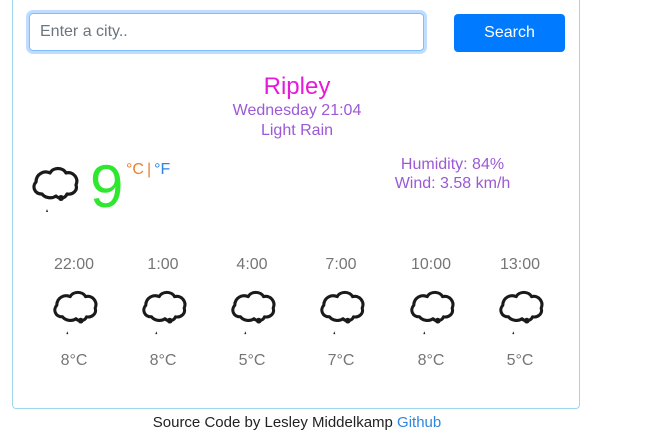 The image size is (654, 443). I want to click on current-temperature: 9, so click(107, 186).